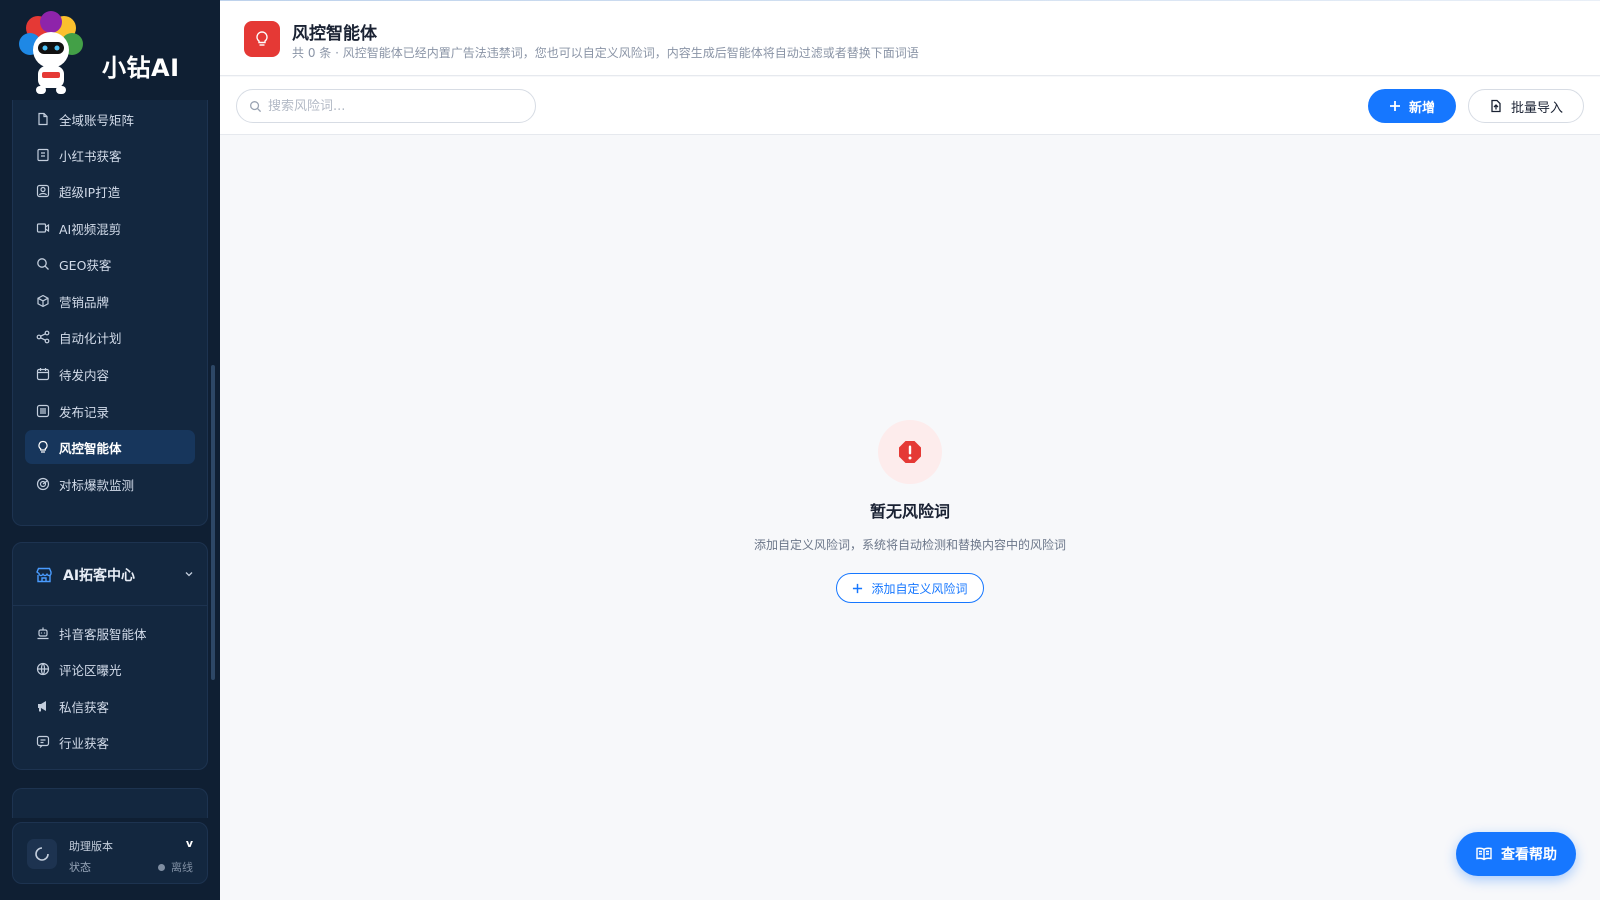 The image size is (1600, 900). Describe the element at coordinates (97, 485) in the screenshot. I see `sidebar-item-label: 对标爆款监测` at that location.